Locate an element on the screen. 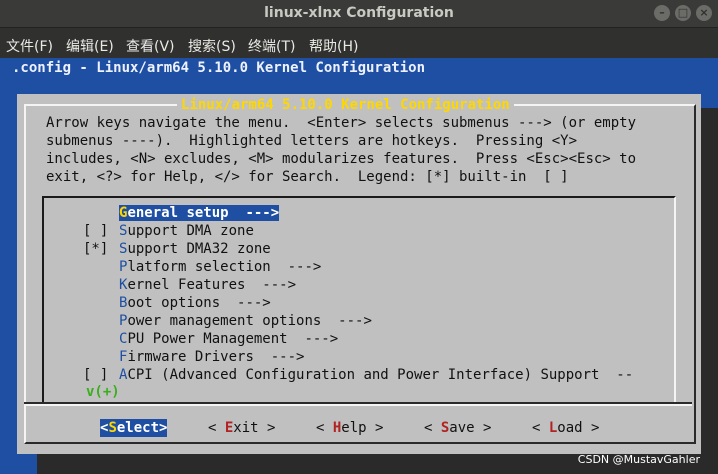 This screenshot has height=474, width=718. menu-item-kernel-features: Kernel Features ---> is located at coordinates (189, 285).